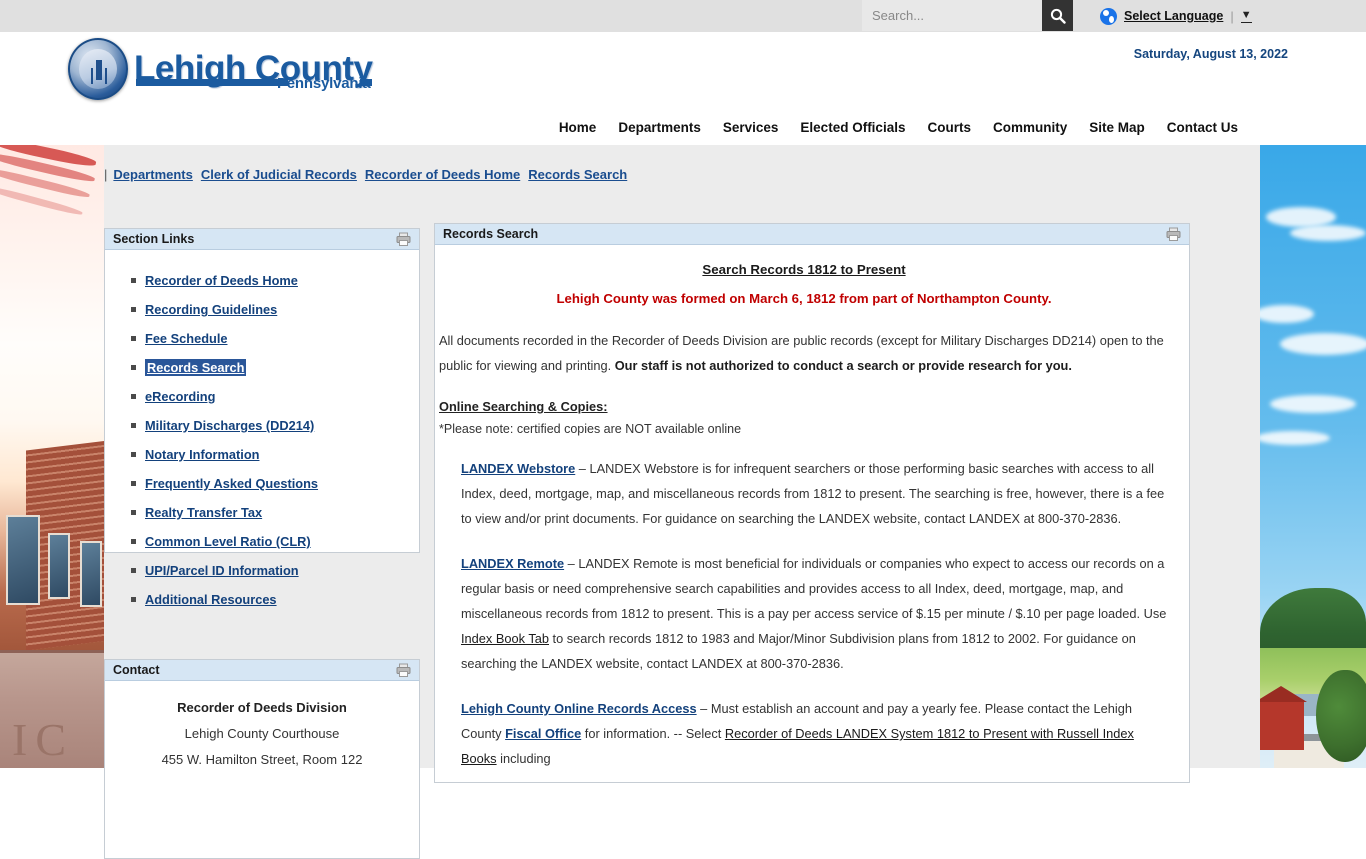 This screenshot has width=1366, height=859. Describe the element at coordinates (1108, 16) in the screenshot. I see `globe-icon` at that location.